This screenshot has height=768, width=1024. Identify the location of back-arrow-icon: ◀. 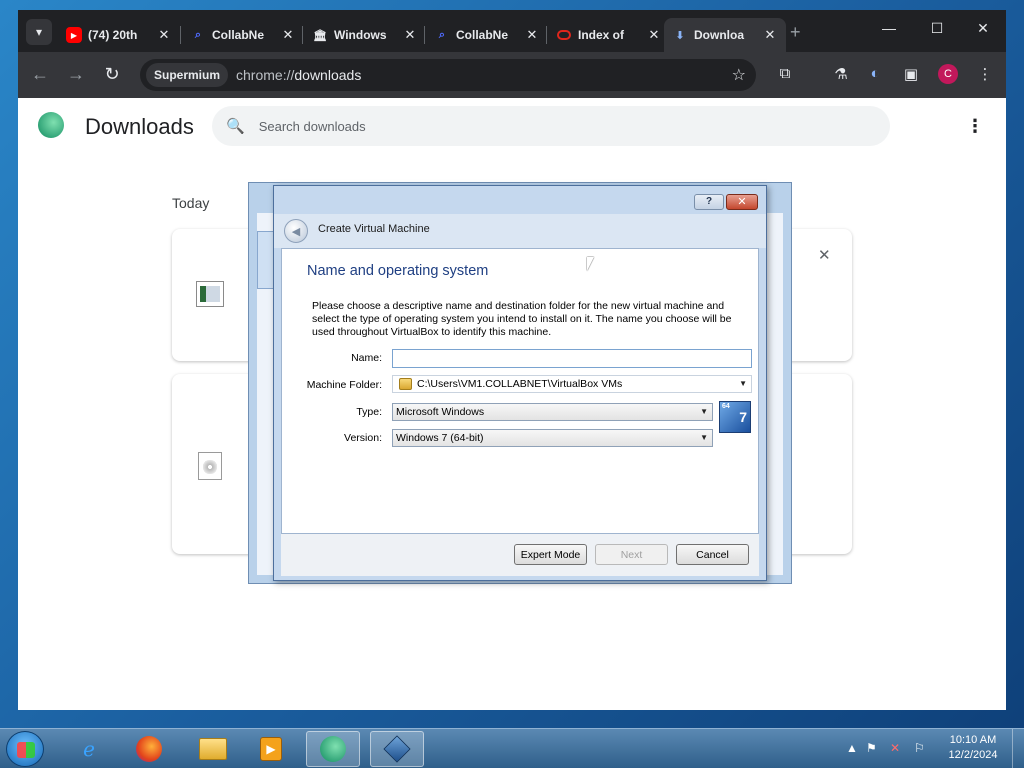
(296, 231).